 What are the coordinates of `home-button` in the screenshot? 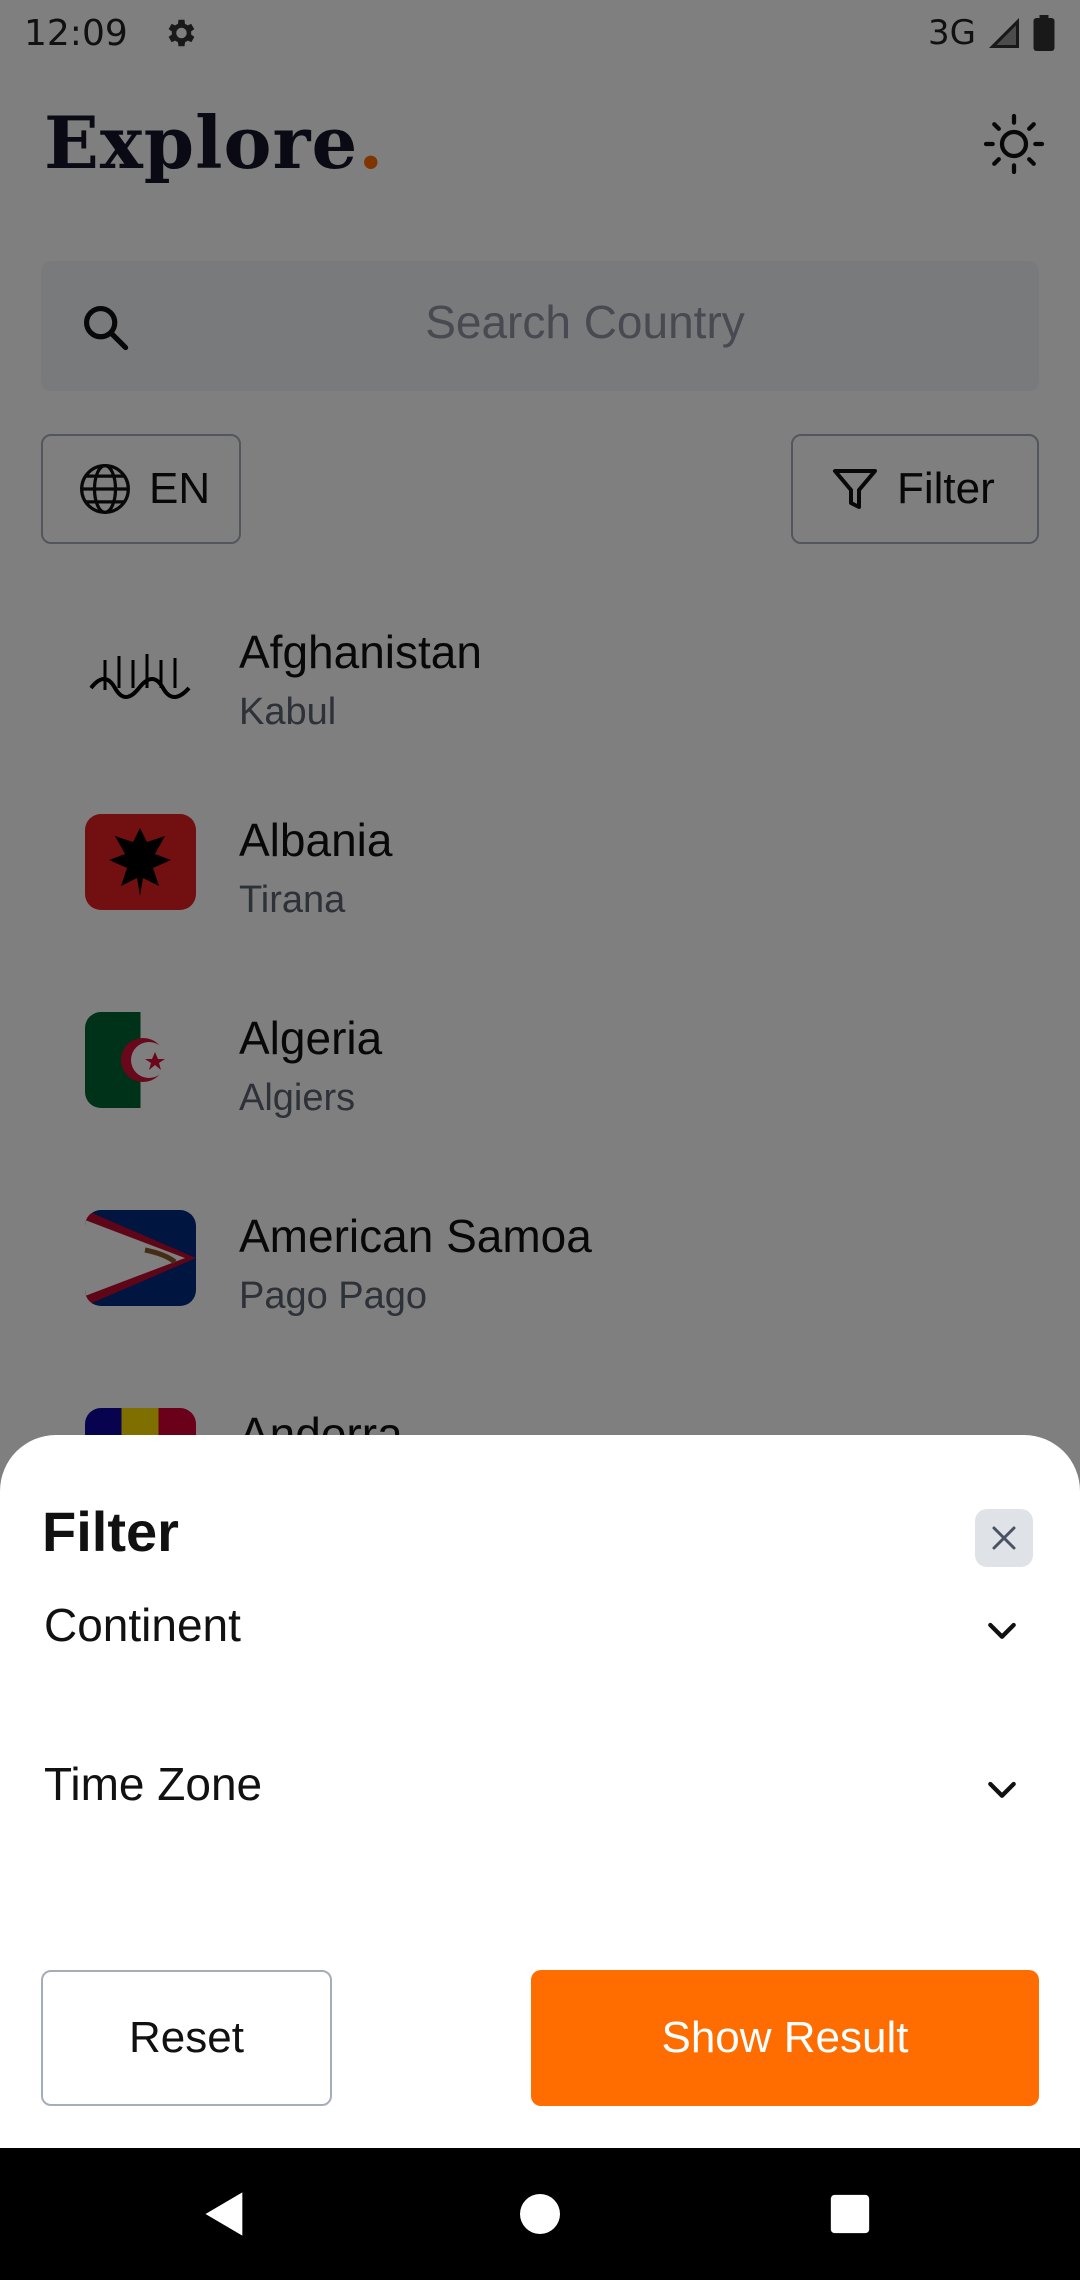 It's located at (540, 2214).